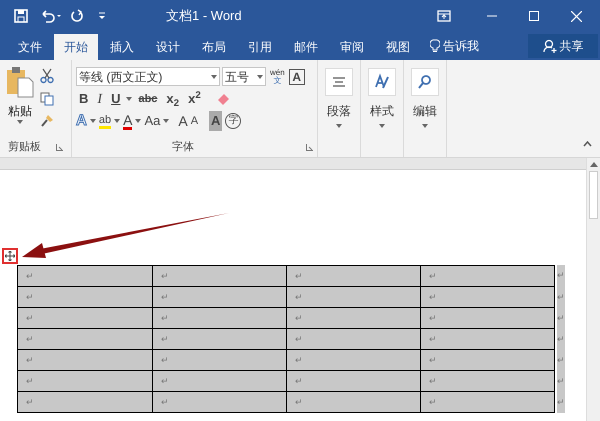 This screenshot has height=421, width=600. What do you see at coordinates (21, 16) in the screenshot?
I see `save-icon` at bounding box center [21, 16].